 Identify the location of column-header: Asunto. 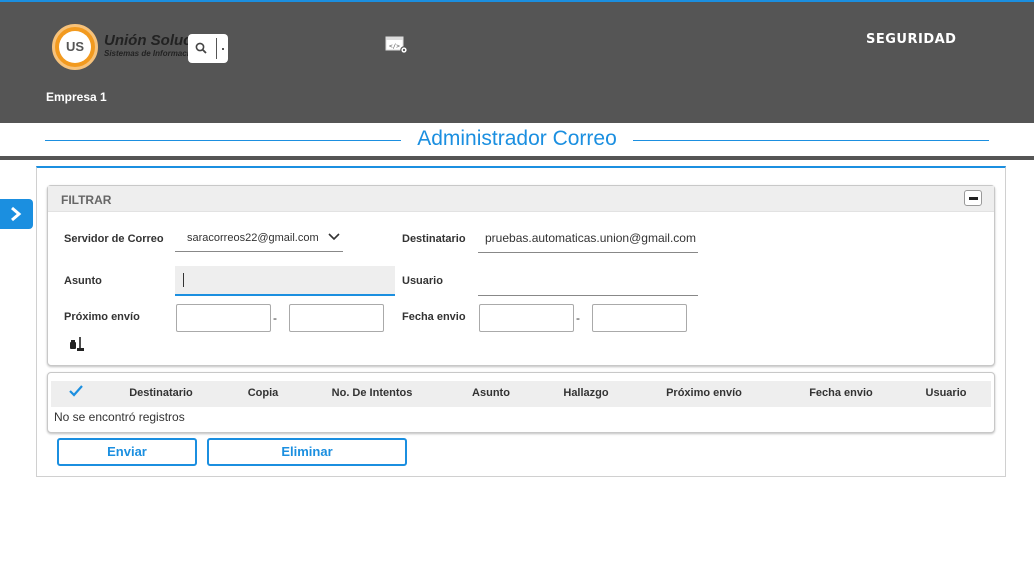
(491, 393).